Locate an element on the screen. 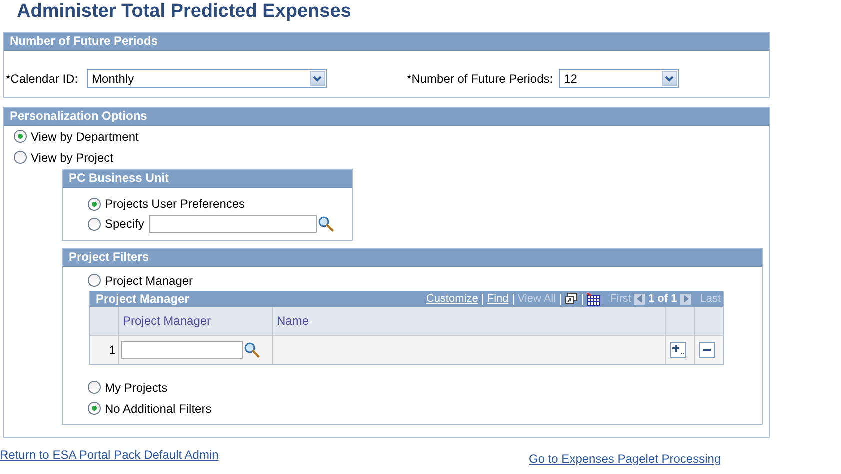 The image size is (841, 474). radio-label: View by Project is located at coordinates (72, 157).